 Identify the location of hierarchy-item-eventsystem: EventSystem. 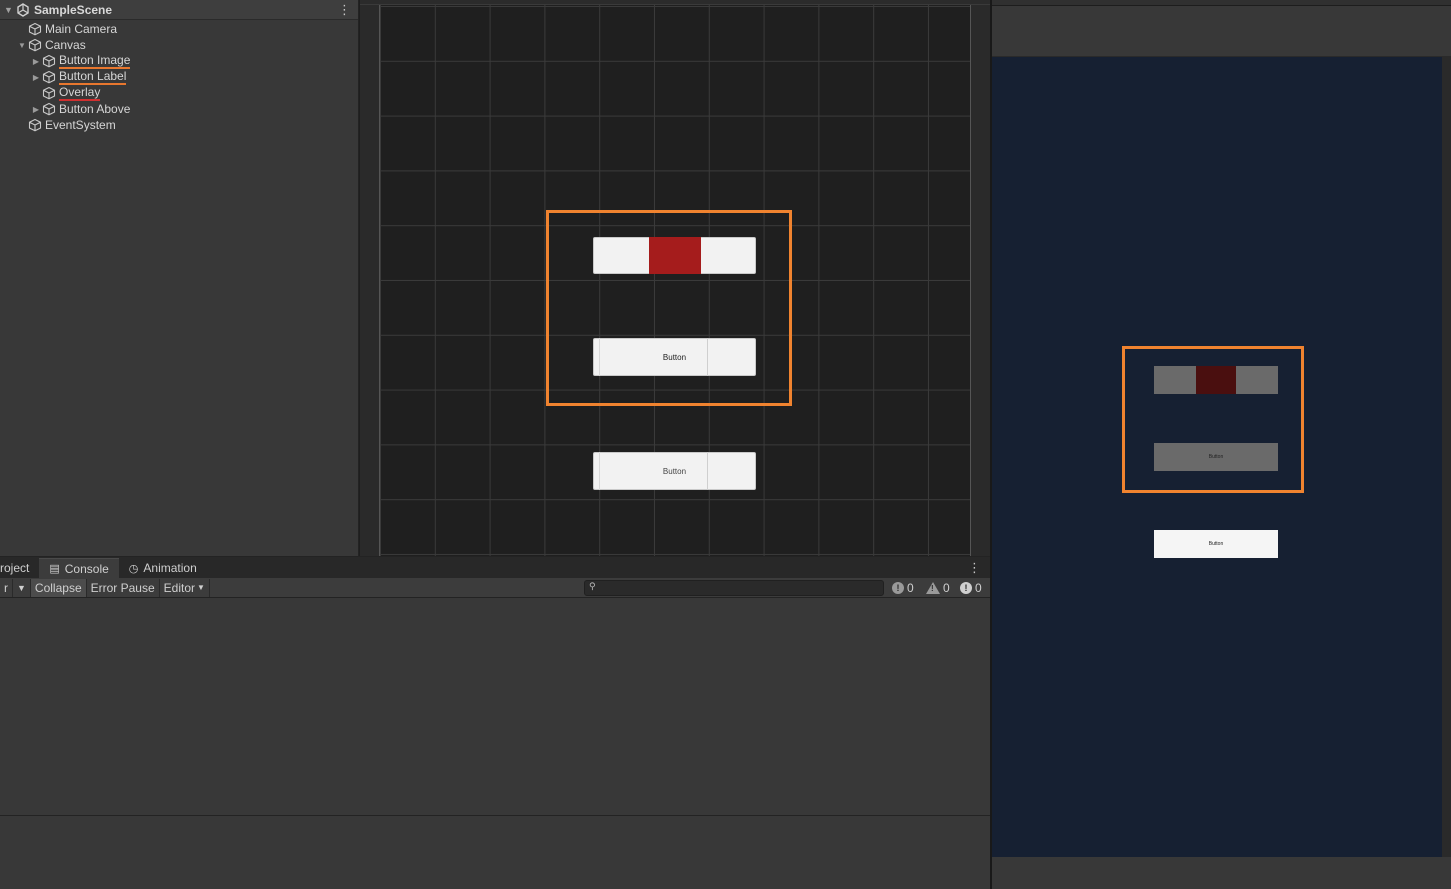
(66, 125).